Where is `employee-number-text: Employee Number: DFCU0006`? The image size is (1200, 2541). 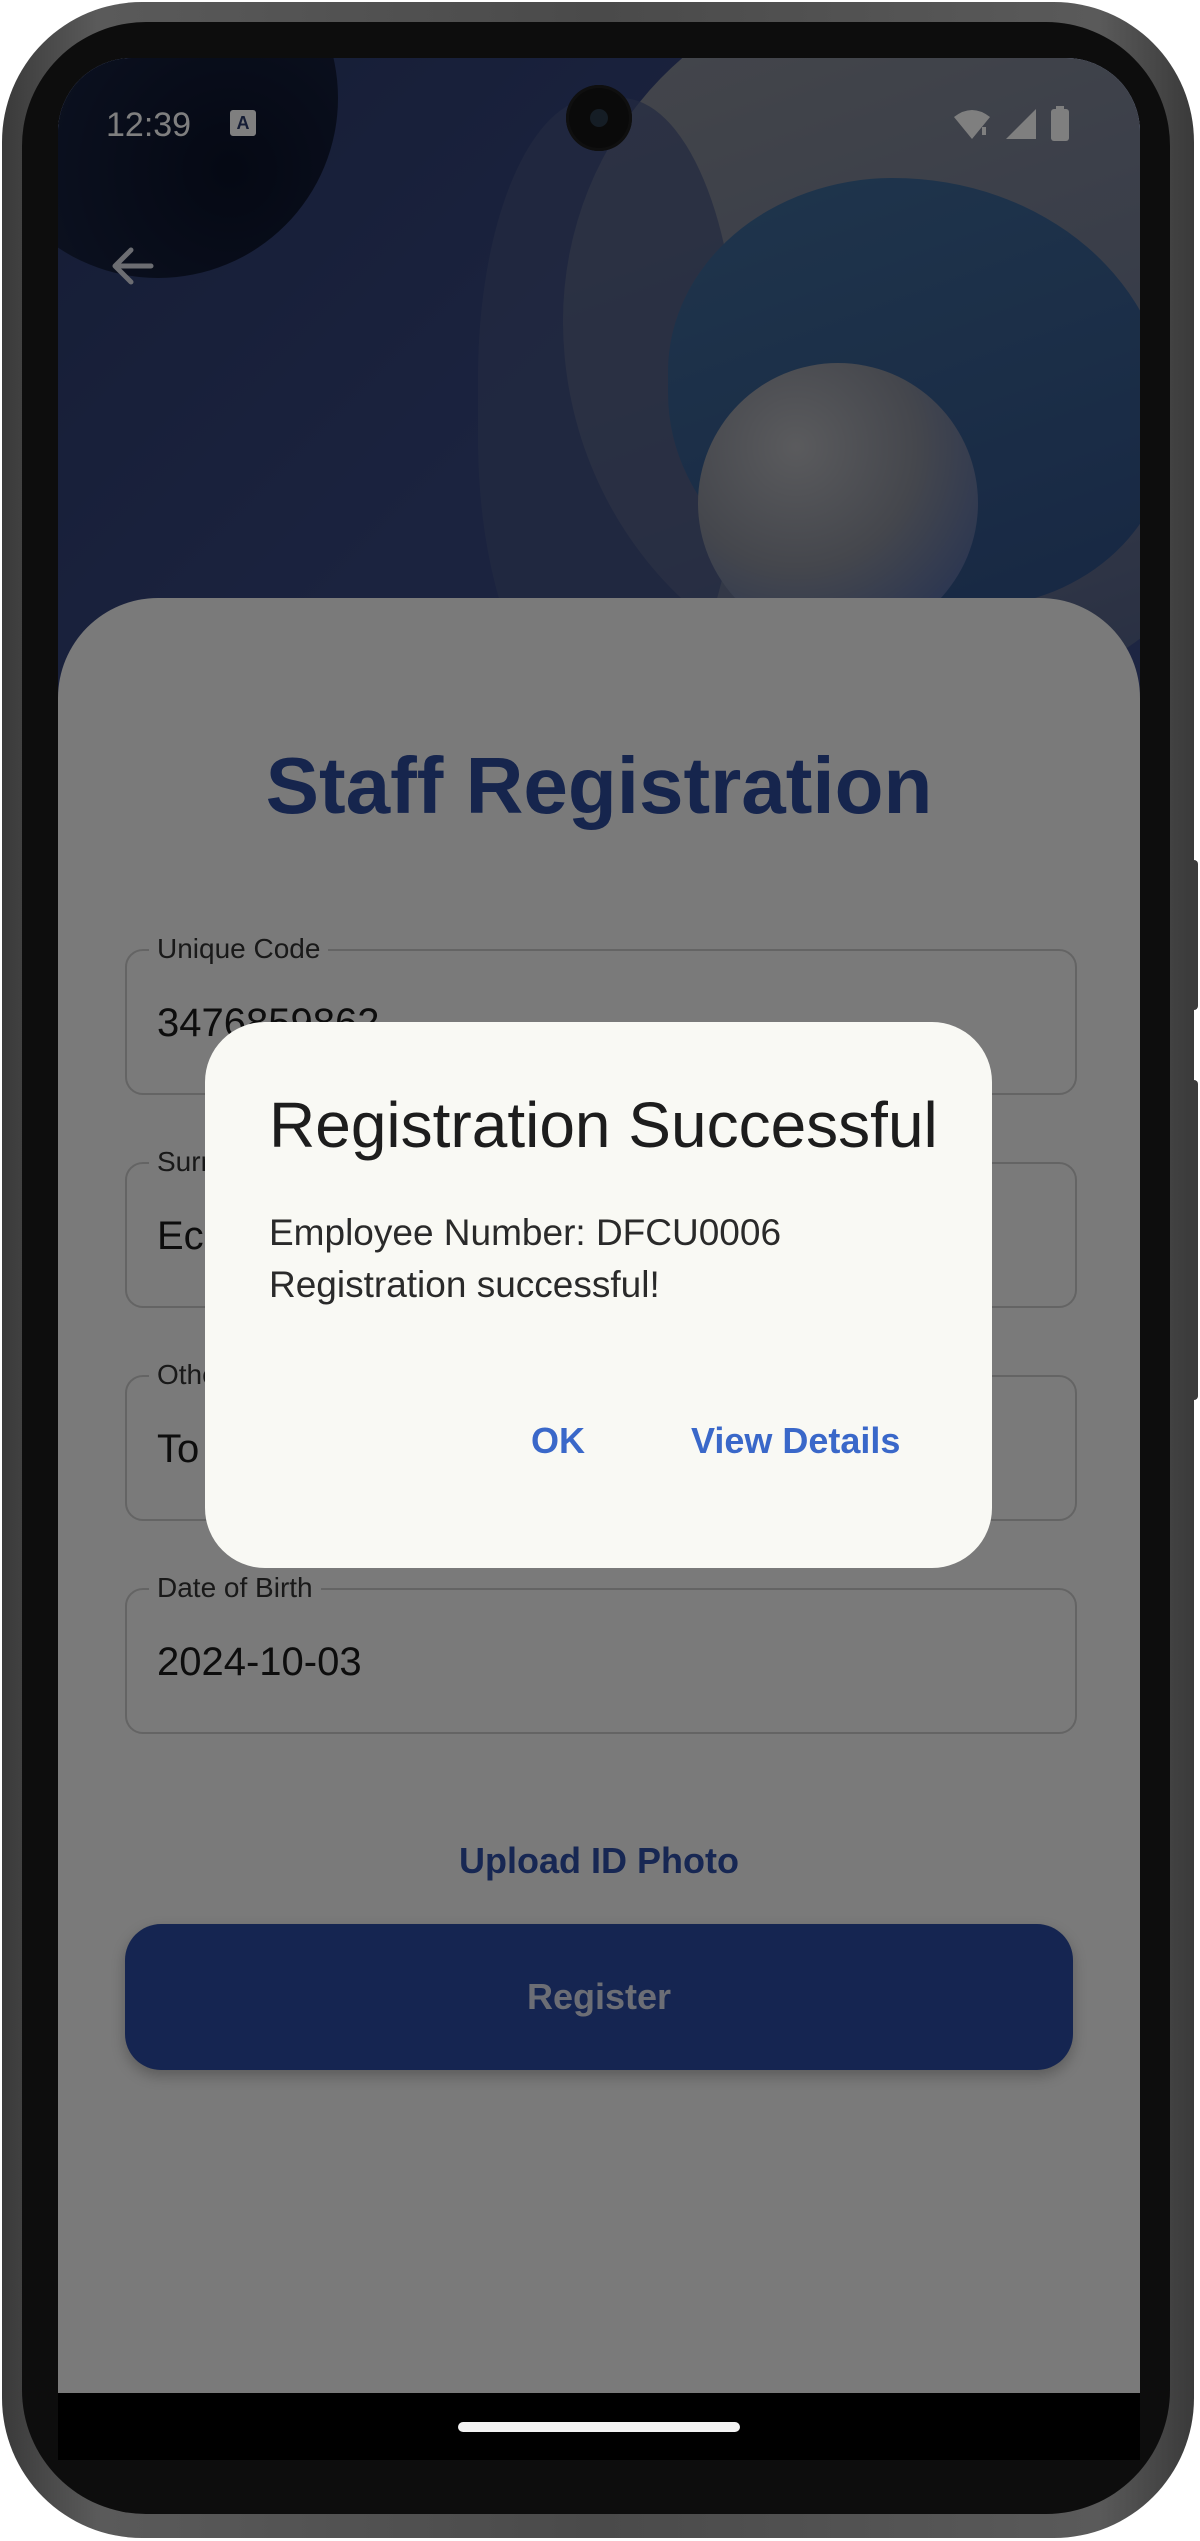
employee-number-text: Employee Number: DFCU0006 is located at coordinates (525, 1232).